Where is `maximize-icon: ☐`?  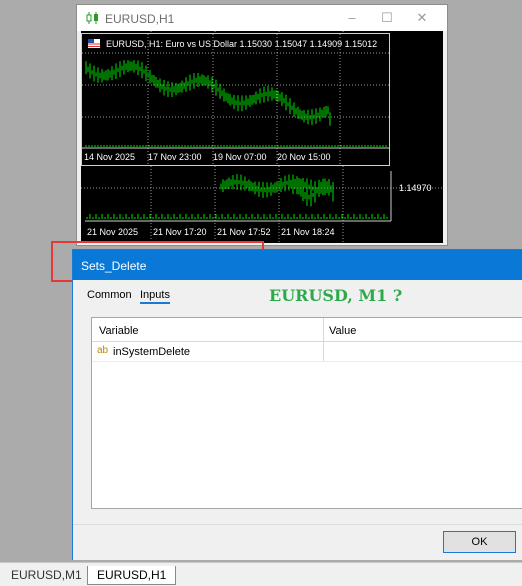
maximize-icon: ☐ is located at coordinates (387, 18).